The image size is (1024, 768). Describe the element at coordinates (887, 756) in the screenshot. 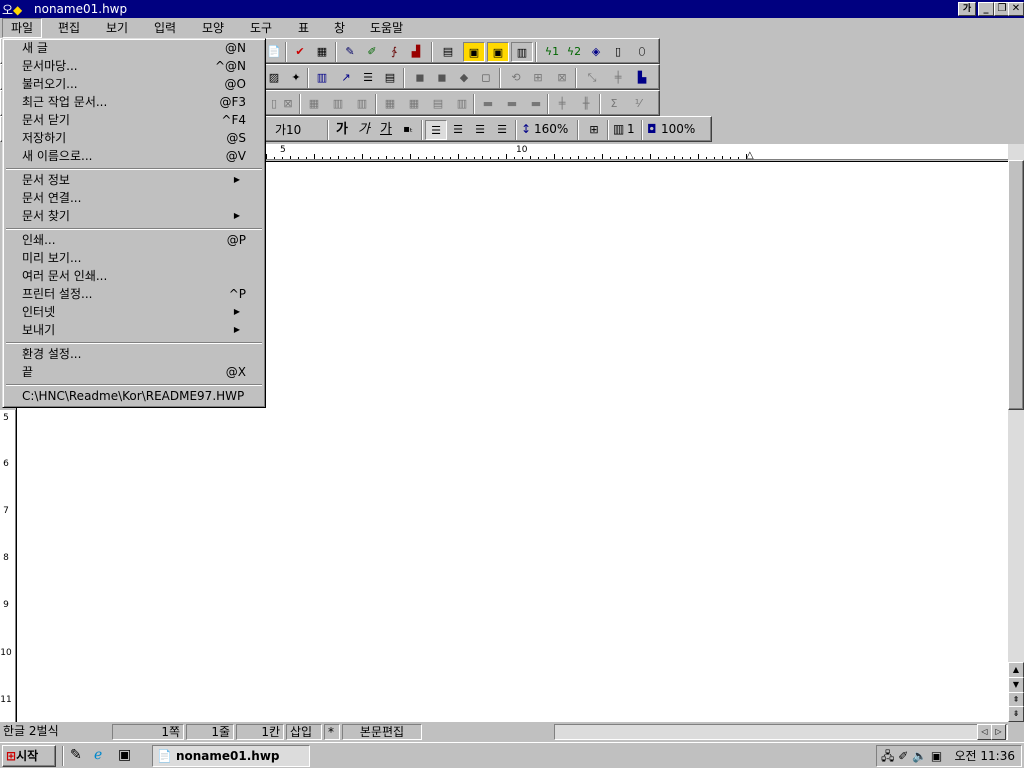

I see `network-icon: 🖧` at that location.